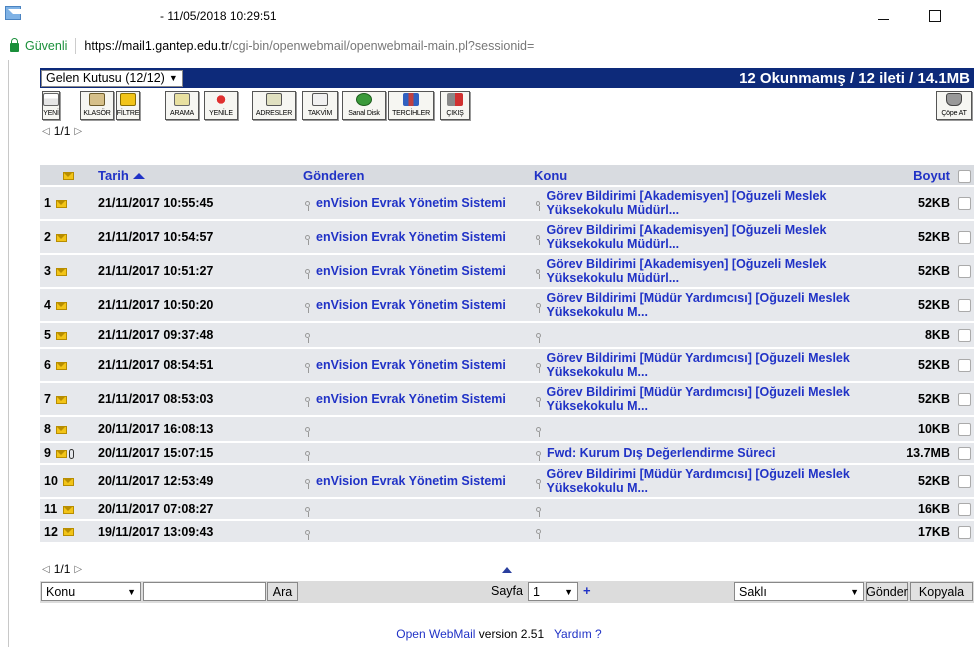 Image resolution: width=976 pixels, height=647 pixels. What do you see at coordinates (282, 591) in the screenshot?
I see `search-submit-button: Ara` at bounding box center [282, 591].